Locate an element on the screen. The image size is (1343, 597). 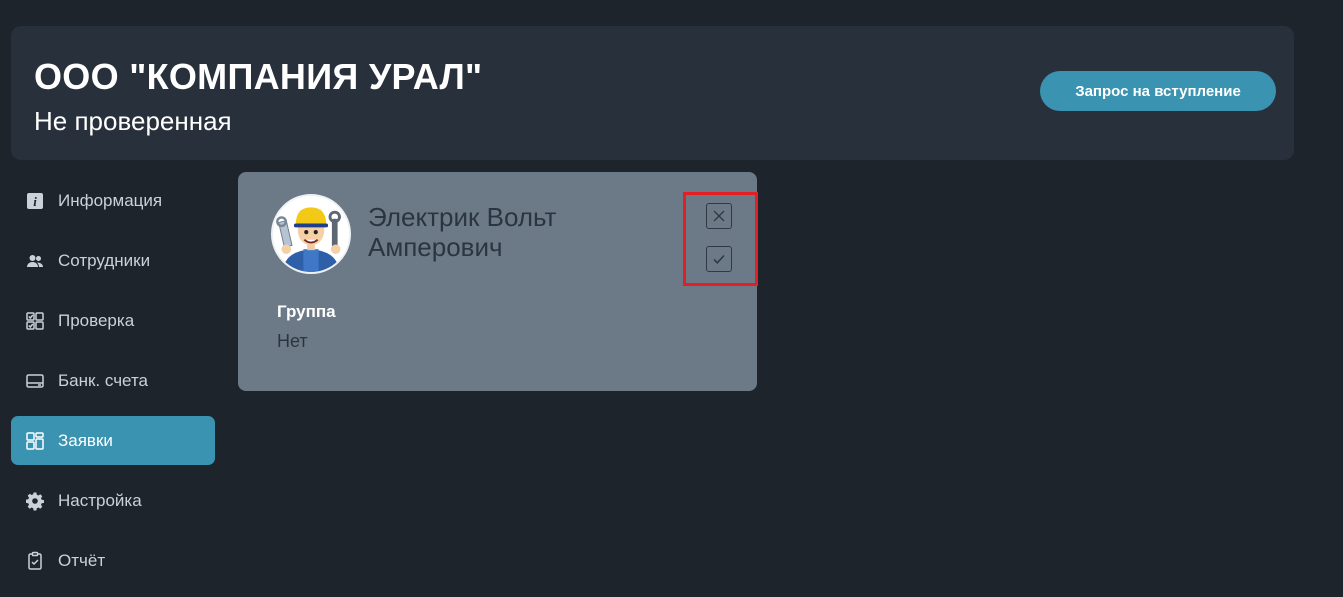
sidebar-item-label: Сотрудники is located at coordinates (104, 260).